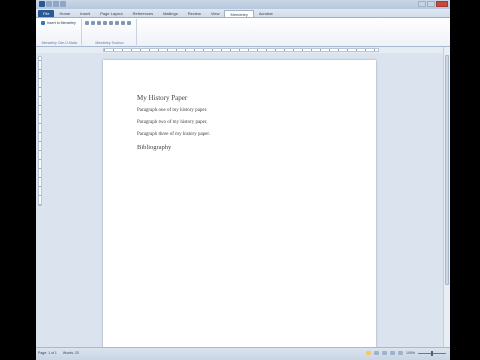 The width and height of the screenshot is (480, 360). Describe the element at coordinates (243, 353) in the screenshot. I see `status-bar: Page: 1 of 1 Words: 20 100%` at that location.